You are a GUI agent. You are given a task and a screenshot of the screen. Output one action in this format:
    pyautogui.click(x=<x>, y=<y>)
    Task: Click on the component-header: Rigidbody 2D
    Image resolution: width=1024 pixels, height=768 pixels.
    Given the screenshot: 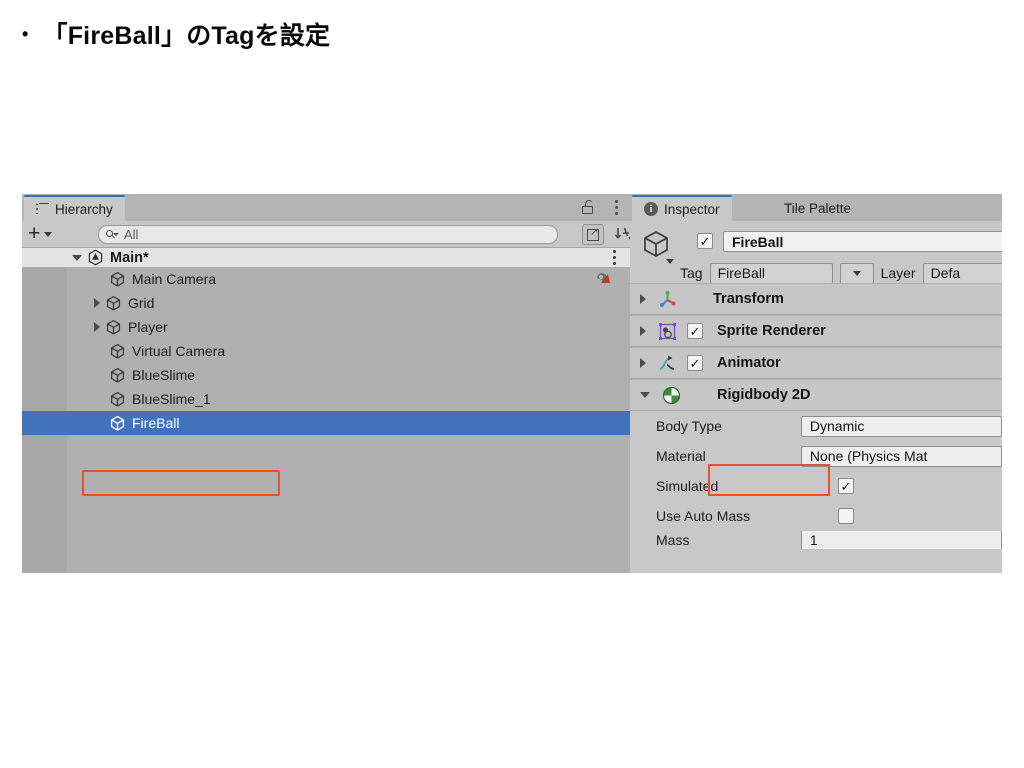 What is the action you would take?
    pyautogui.click(x=816, y=395)
    